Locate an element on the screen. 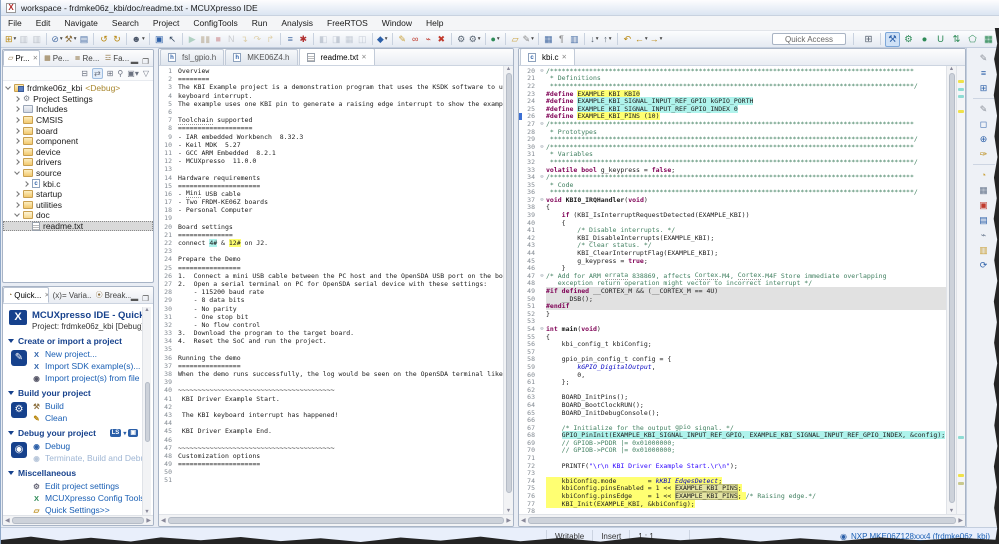 The height and width of the screenshot is (544, 999). menu-search: Search is located at coordinates (125, 23).